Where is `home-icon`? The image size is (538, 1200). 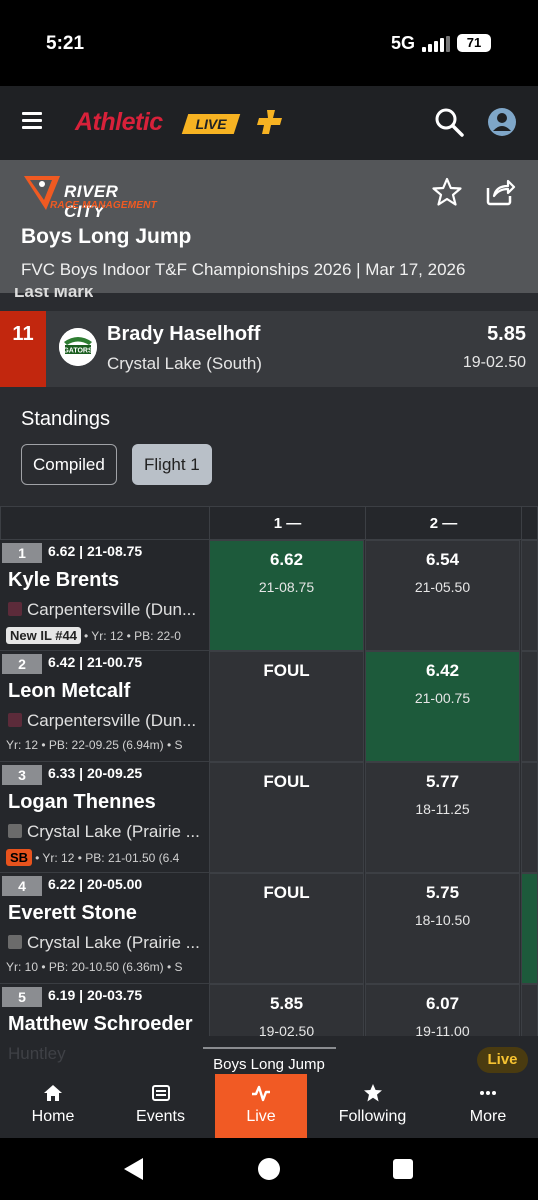 home-icon is located at coordinates (53, 1093).